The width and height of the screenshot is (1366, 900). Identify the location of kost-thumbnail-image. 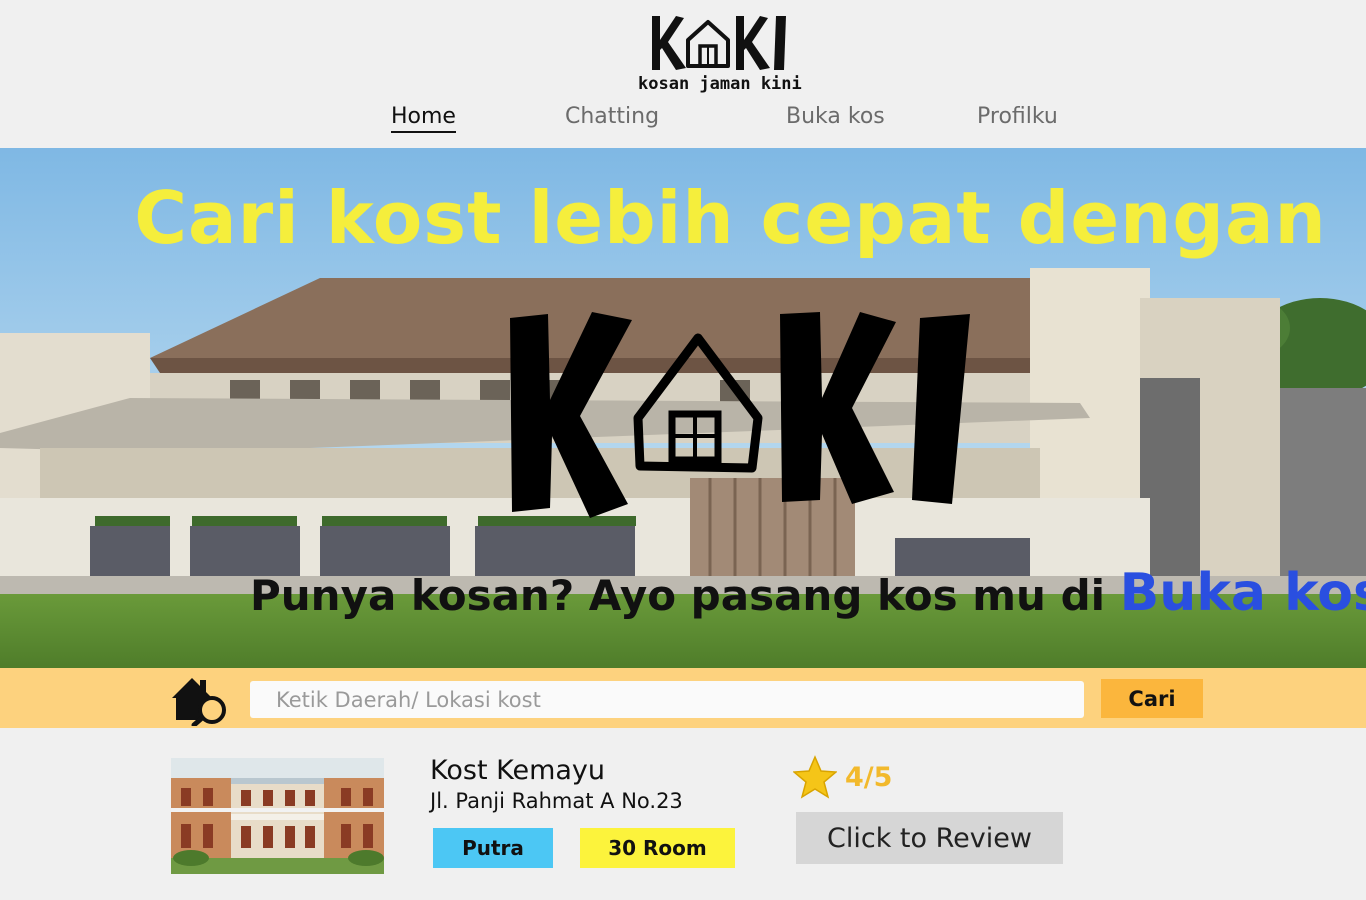
(277, 816).